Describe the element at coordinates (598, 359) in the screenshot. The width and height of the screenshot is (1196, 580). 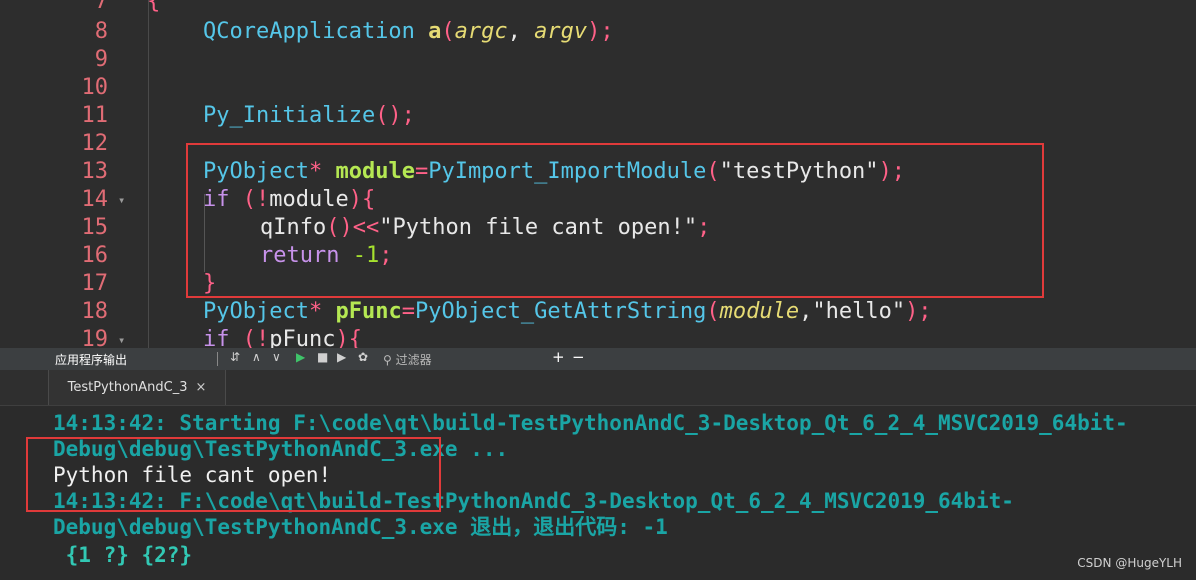
I see `output-toolbar: 应用程序输出 ⇵ ∧ ∨ ▶ ■ ▶ ✿ ⚲ 过滤器 + −` at that location.